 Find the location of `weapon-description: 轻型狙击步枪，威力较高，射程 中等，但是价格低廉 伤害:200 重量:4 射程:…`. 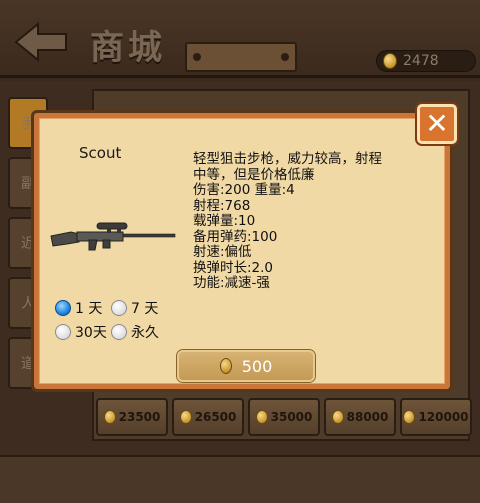

weapon-description: 轻型狙击步枪，威力较高，射程 中等，但是价格低廉 伤害:200 重量:4 射程:… is located at coordinates (318, 221).